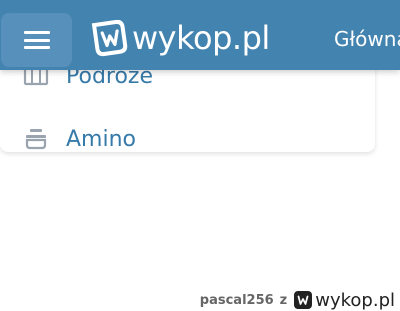 The height and width of the screenshot is (311, 400). I want to click on menu-button, so click(36, 40).